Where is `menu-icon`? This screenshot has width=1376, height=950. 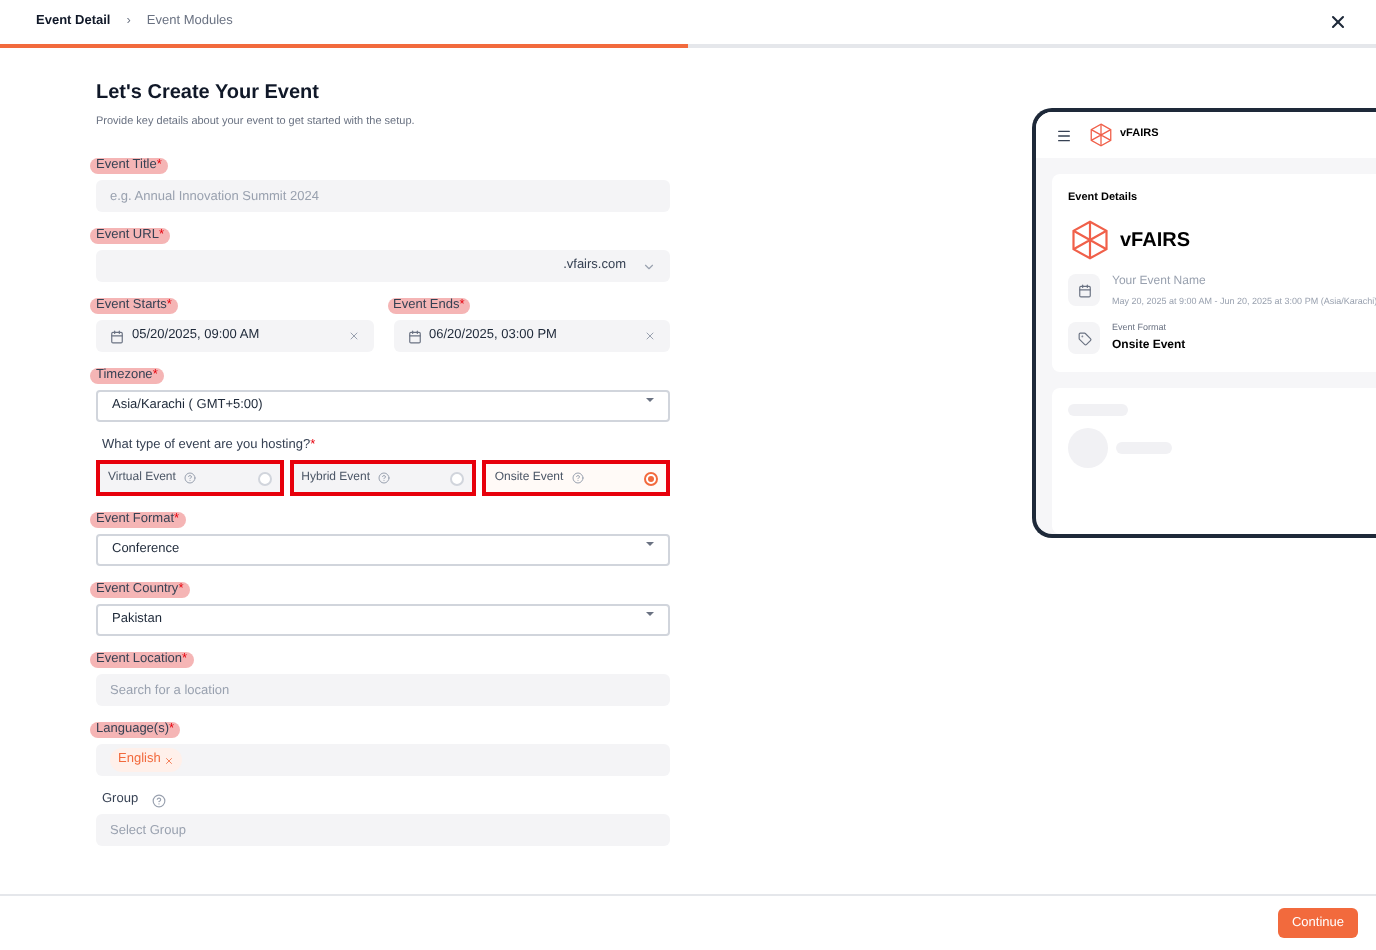 menu-icon is located at coordinates (1064, 135).